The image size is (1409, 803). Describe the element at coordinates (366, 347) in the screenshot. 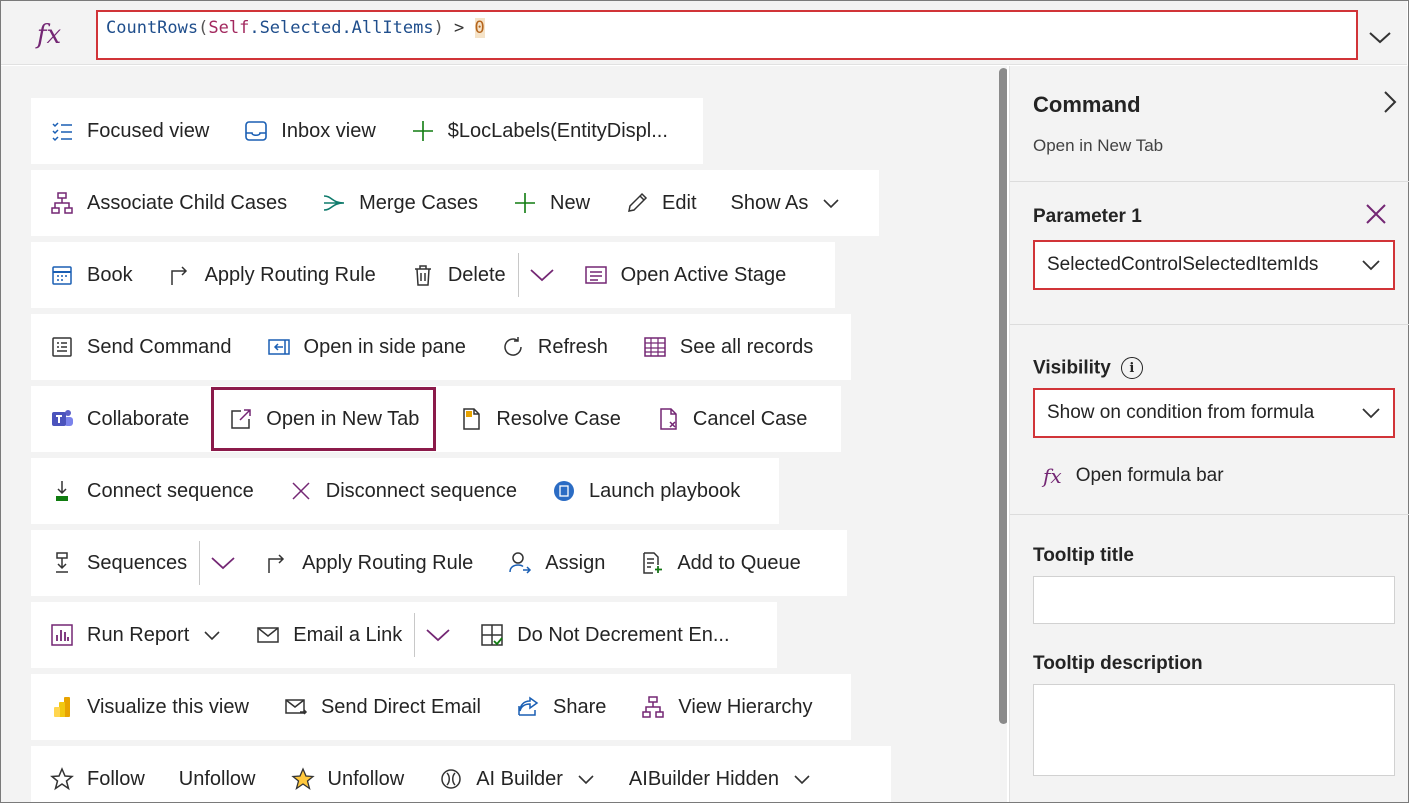

I see `command-button: Open in side pane` at that location.